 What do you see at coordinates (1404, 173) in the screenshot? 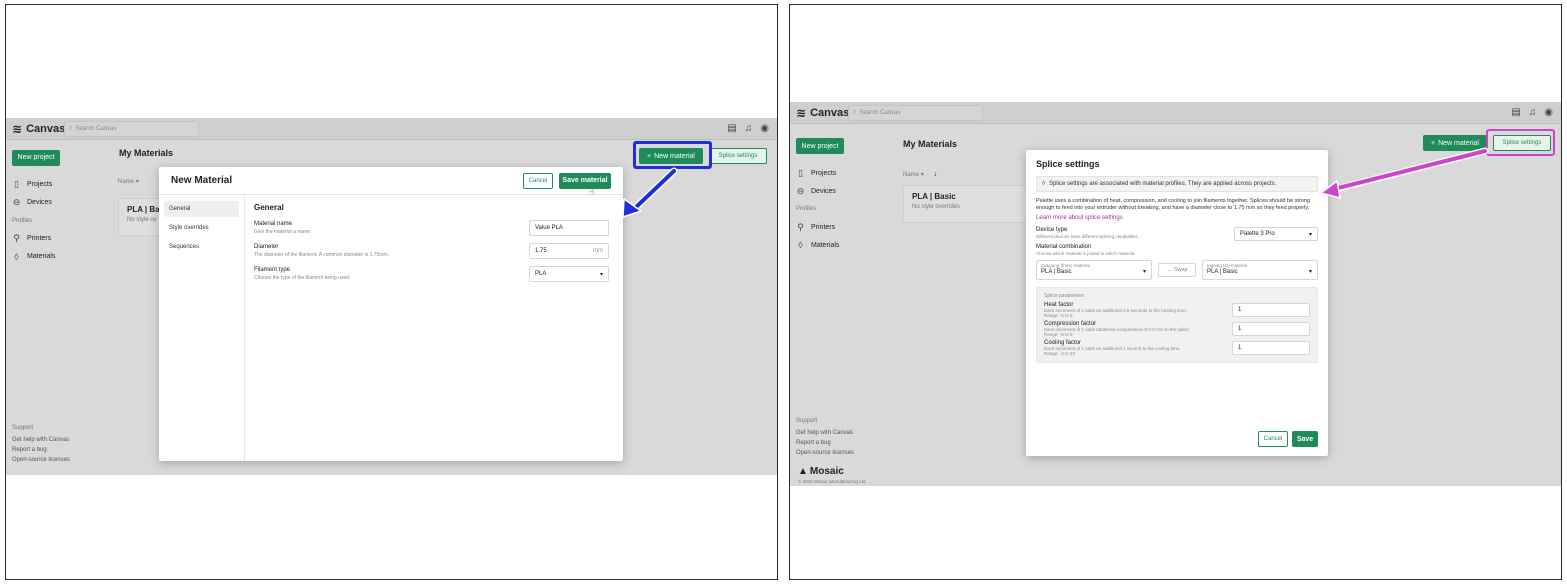
I see `pink-arrow` at bounding box center [1404, 173].